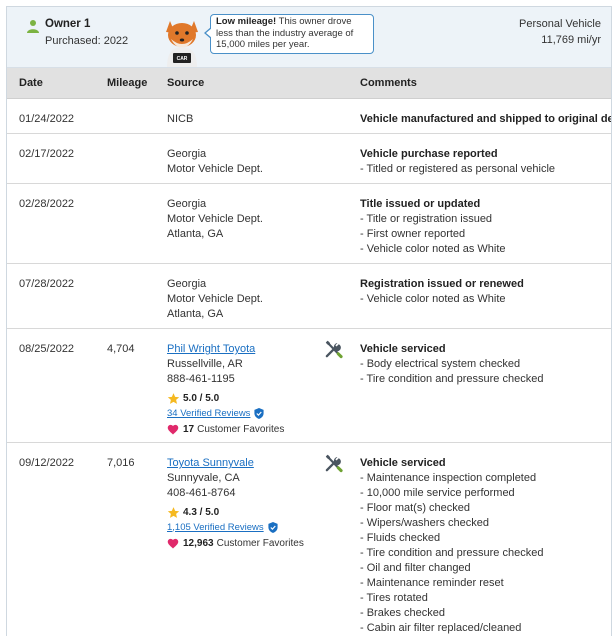 The width and height of the screenshot is (616, 636). I want to click on column-header-source: Source, so click(186, 83).